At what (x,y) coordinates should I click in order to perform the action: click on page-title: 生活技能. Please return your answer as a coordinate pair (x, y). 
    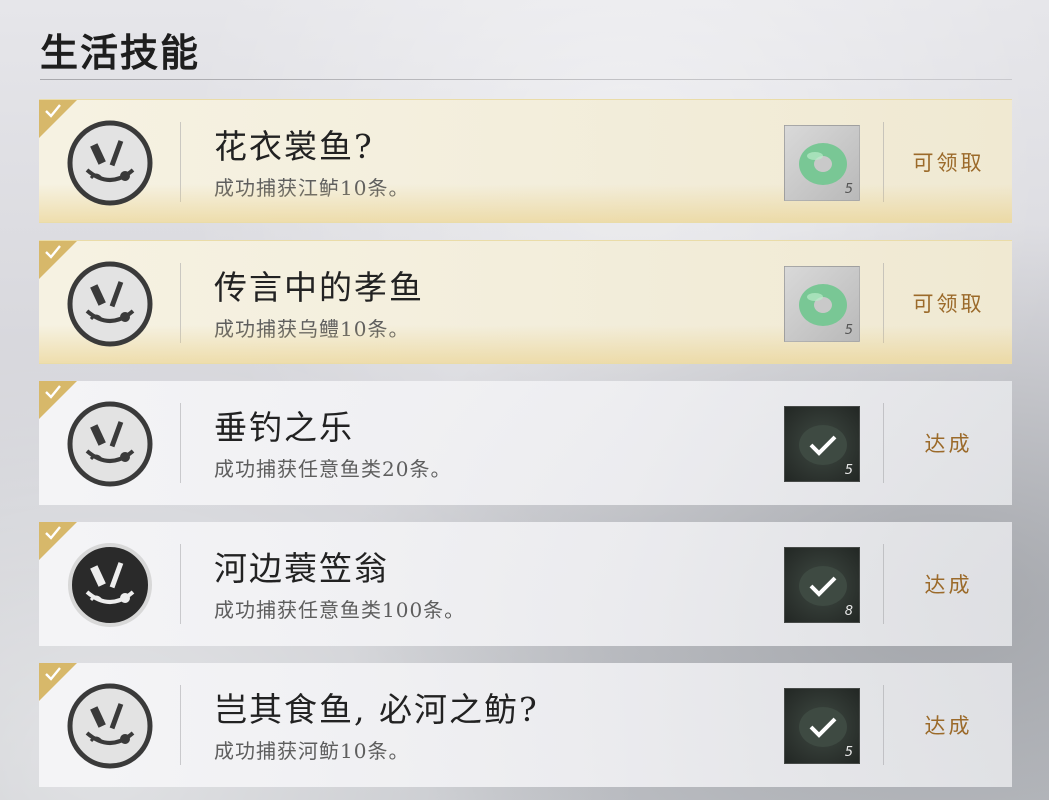
    Looking at the image, I should click on (120, 53).